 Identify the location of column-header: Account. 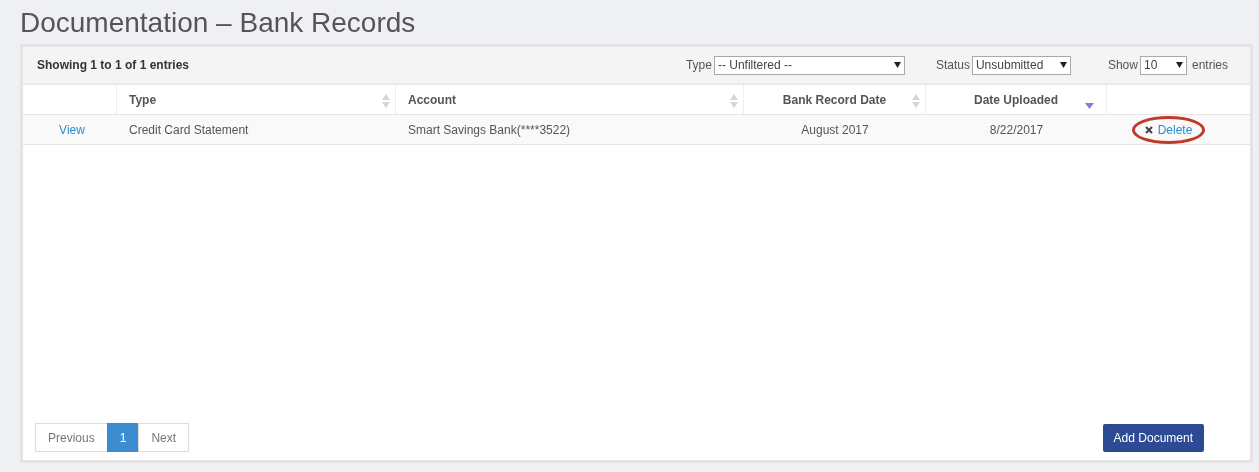
(432, 99).